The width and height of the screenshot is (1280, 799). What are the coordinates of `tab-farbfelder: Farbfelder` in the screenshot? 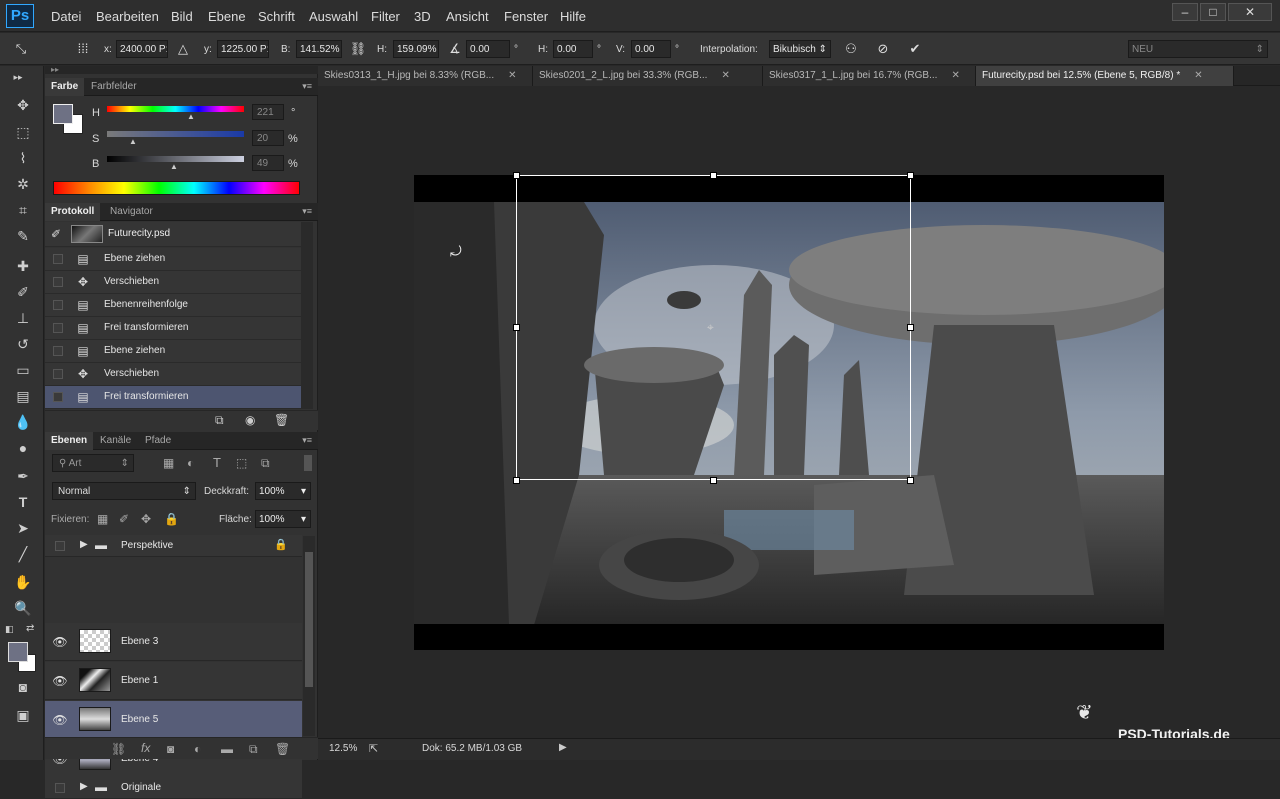 It's located at (114, 87).